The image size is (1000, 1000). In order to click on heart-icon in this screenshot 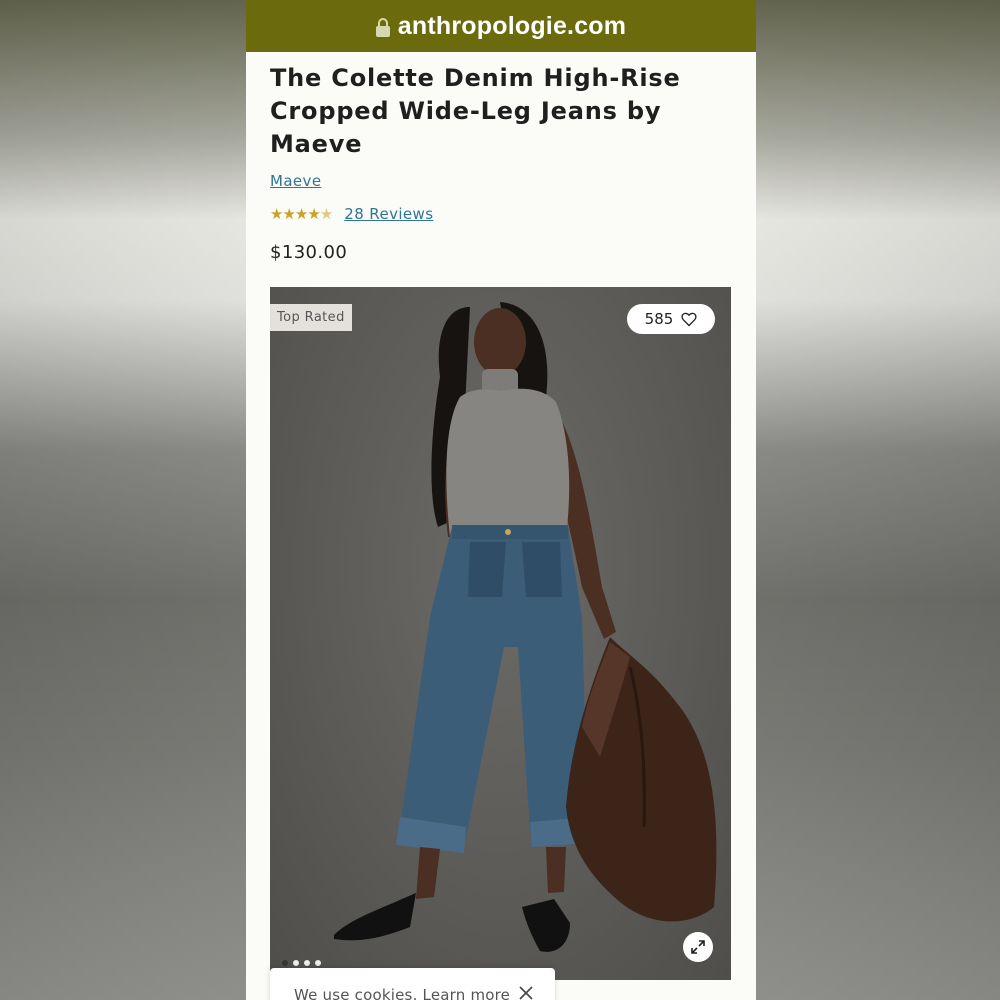, I will do `click(689, 319)`.